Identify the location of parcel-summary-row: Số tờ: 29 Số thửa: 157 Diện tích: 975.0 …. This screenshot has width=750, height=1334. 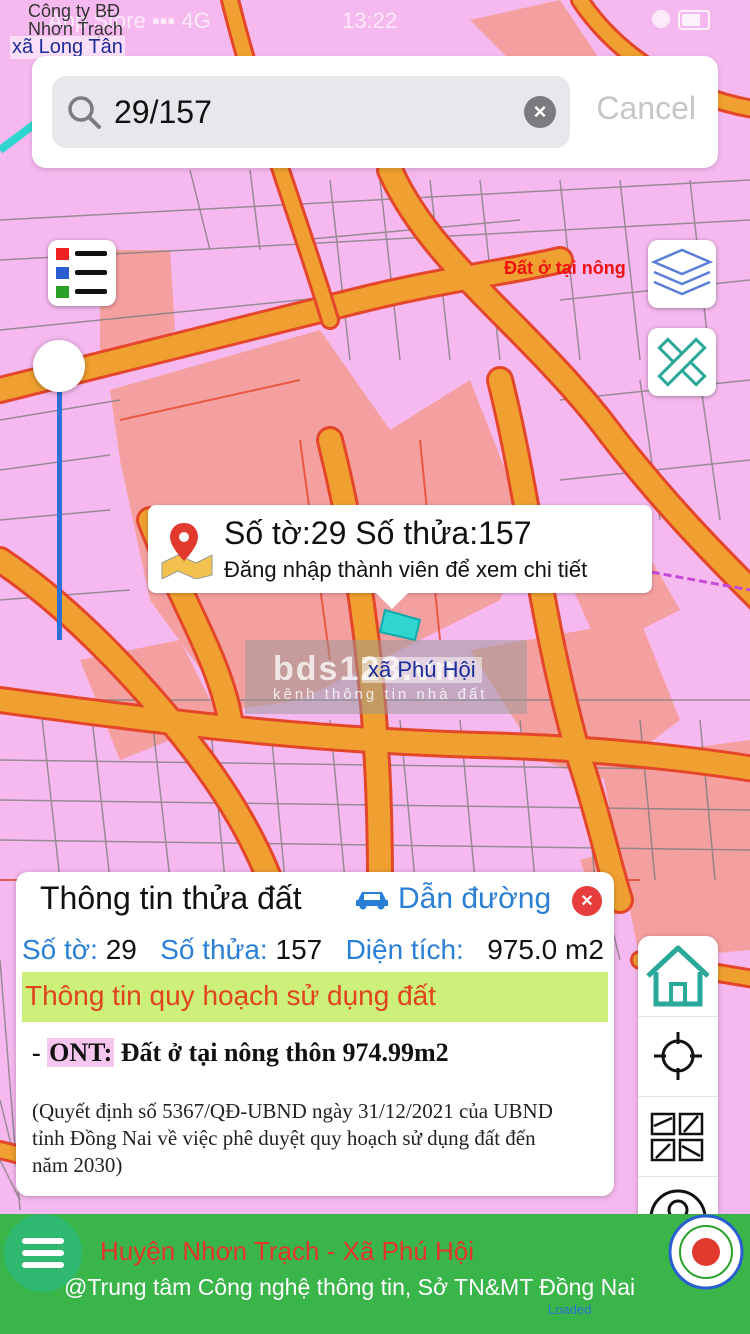
(313, 950).